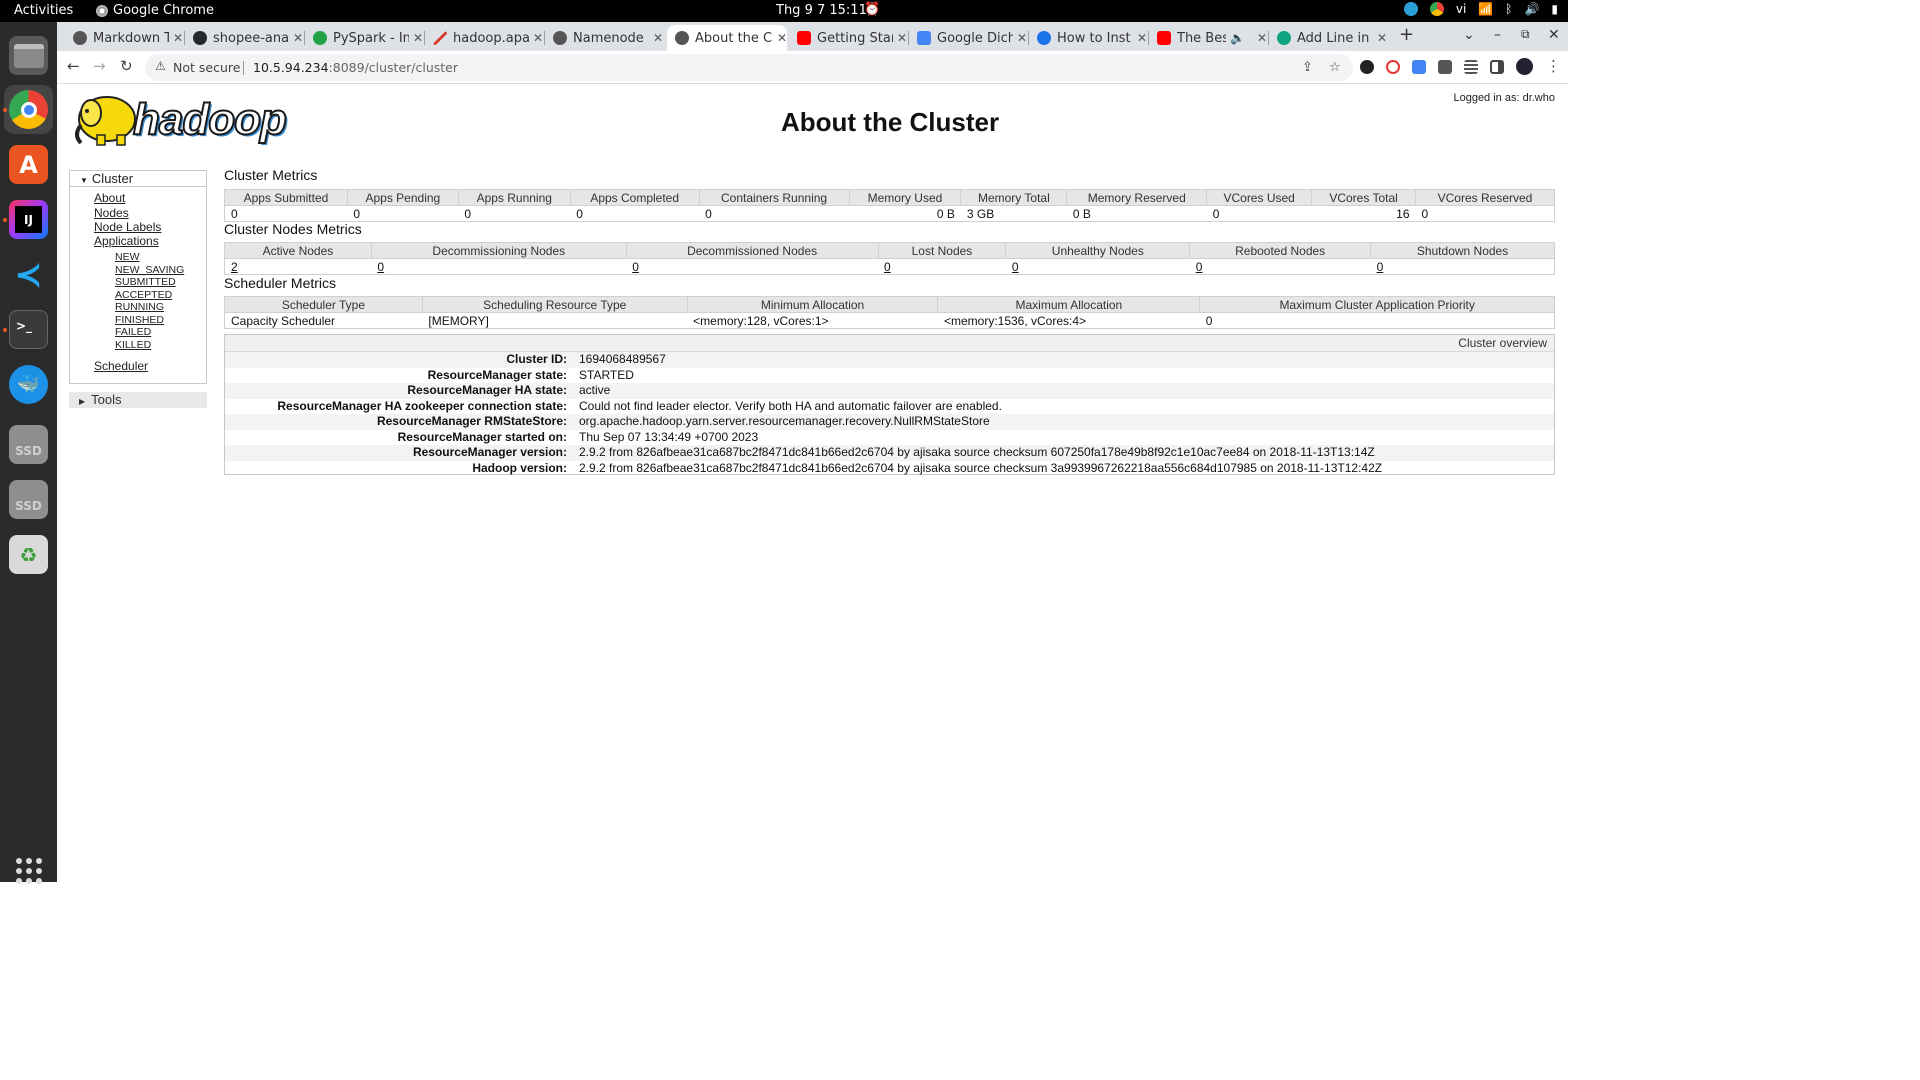  Describe the element at coordinates (1014, 197) in the screenshot. I see `column-header: Memory Total` at that location.